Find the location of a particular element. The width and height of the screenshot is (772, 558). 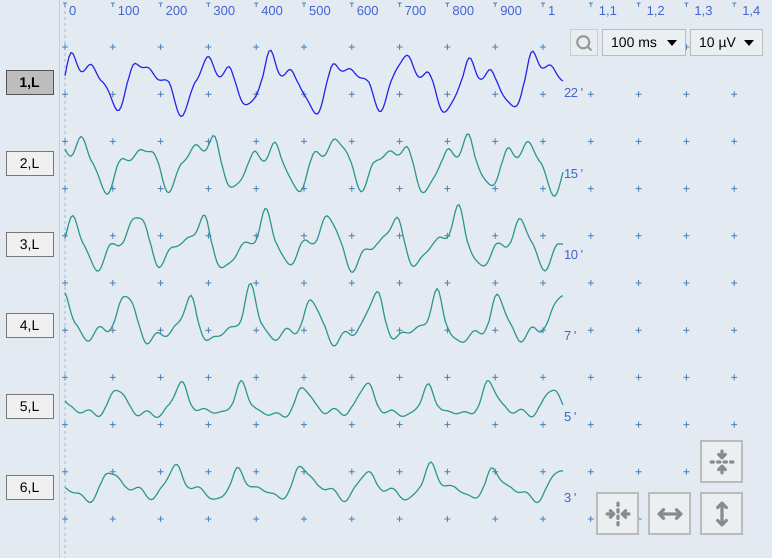

dropdown-arrow-icon is located at coordinates (672, 43).